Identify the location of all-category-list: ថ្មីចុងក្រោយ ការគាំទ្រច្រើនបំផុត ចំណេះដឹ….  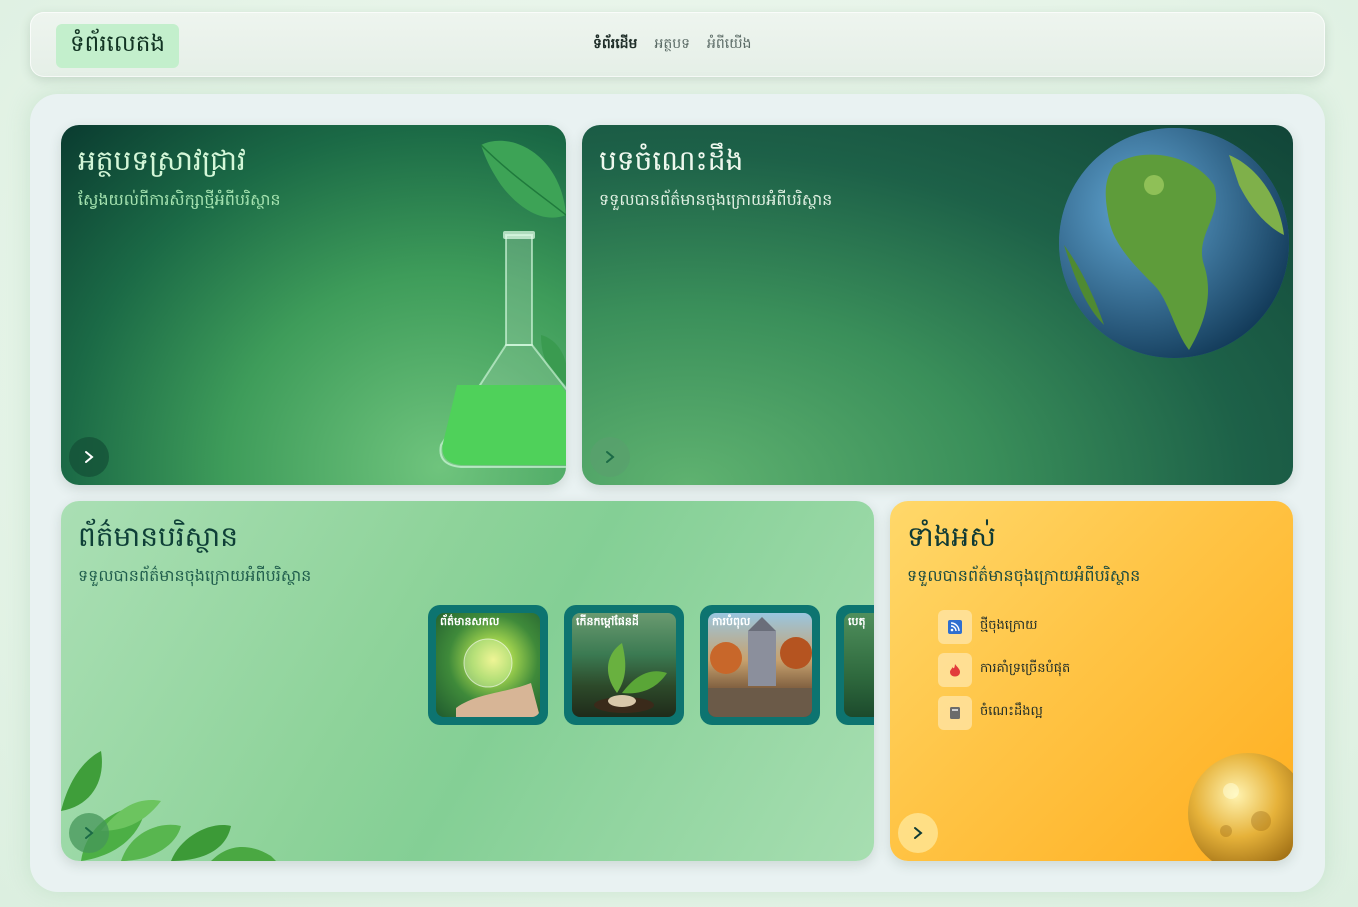
(1004, 669).